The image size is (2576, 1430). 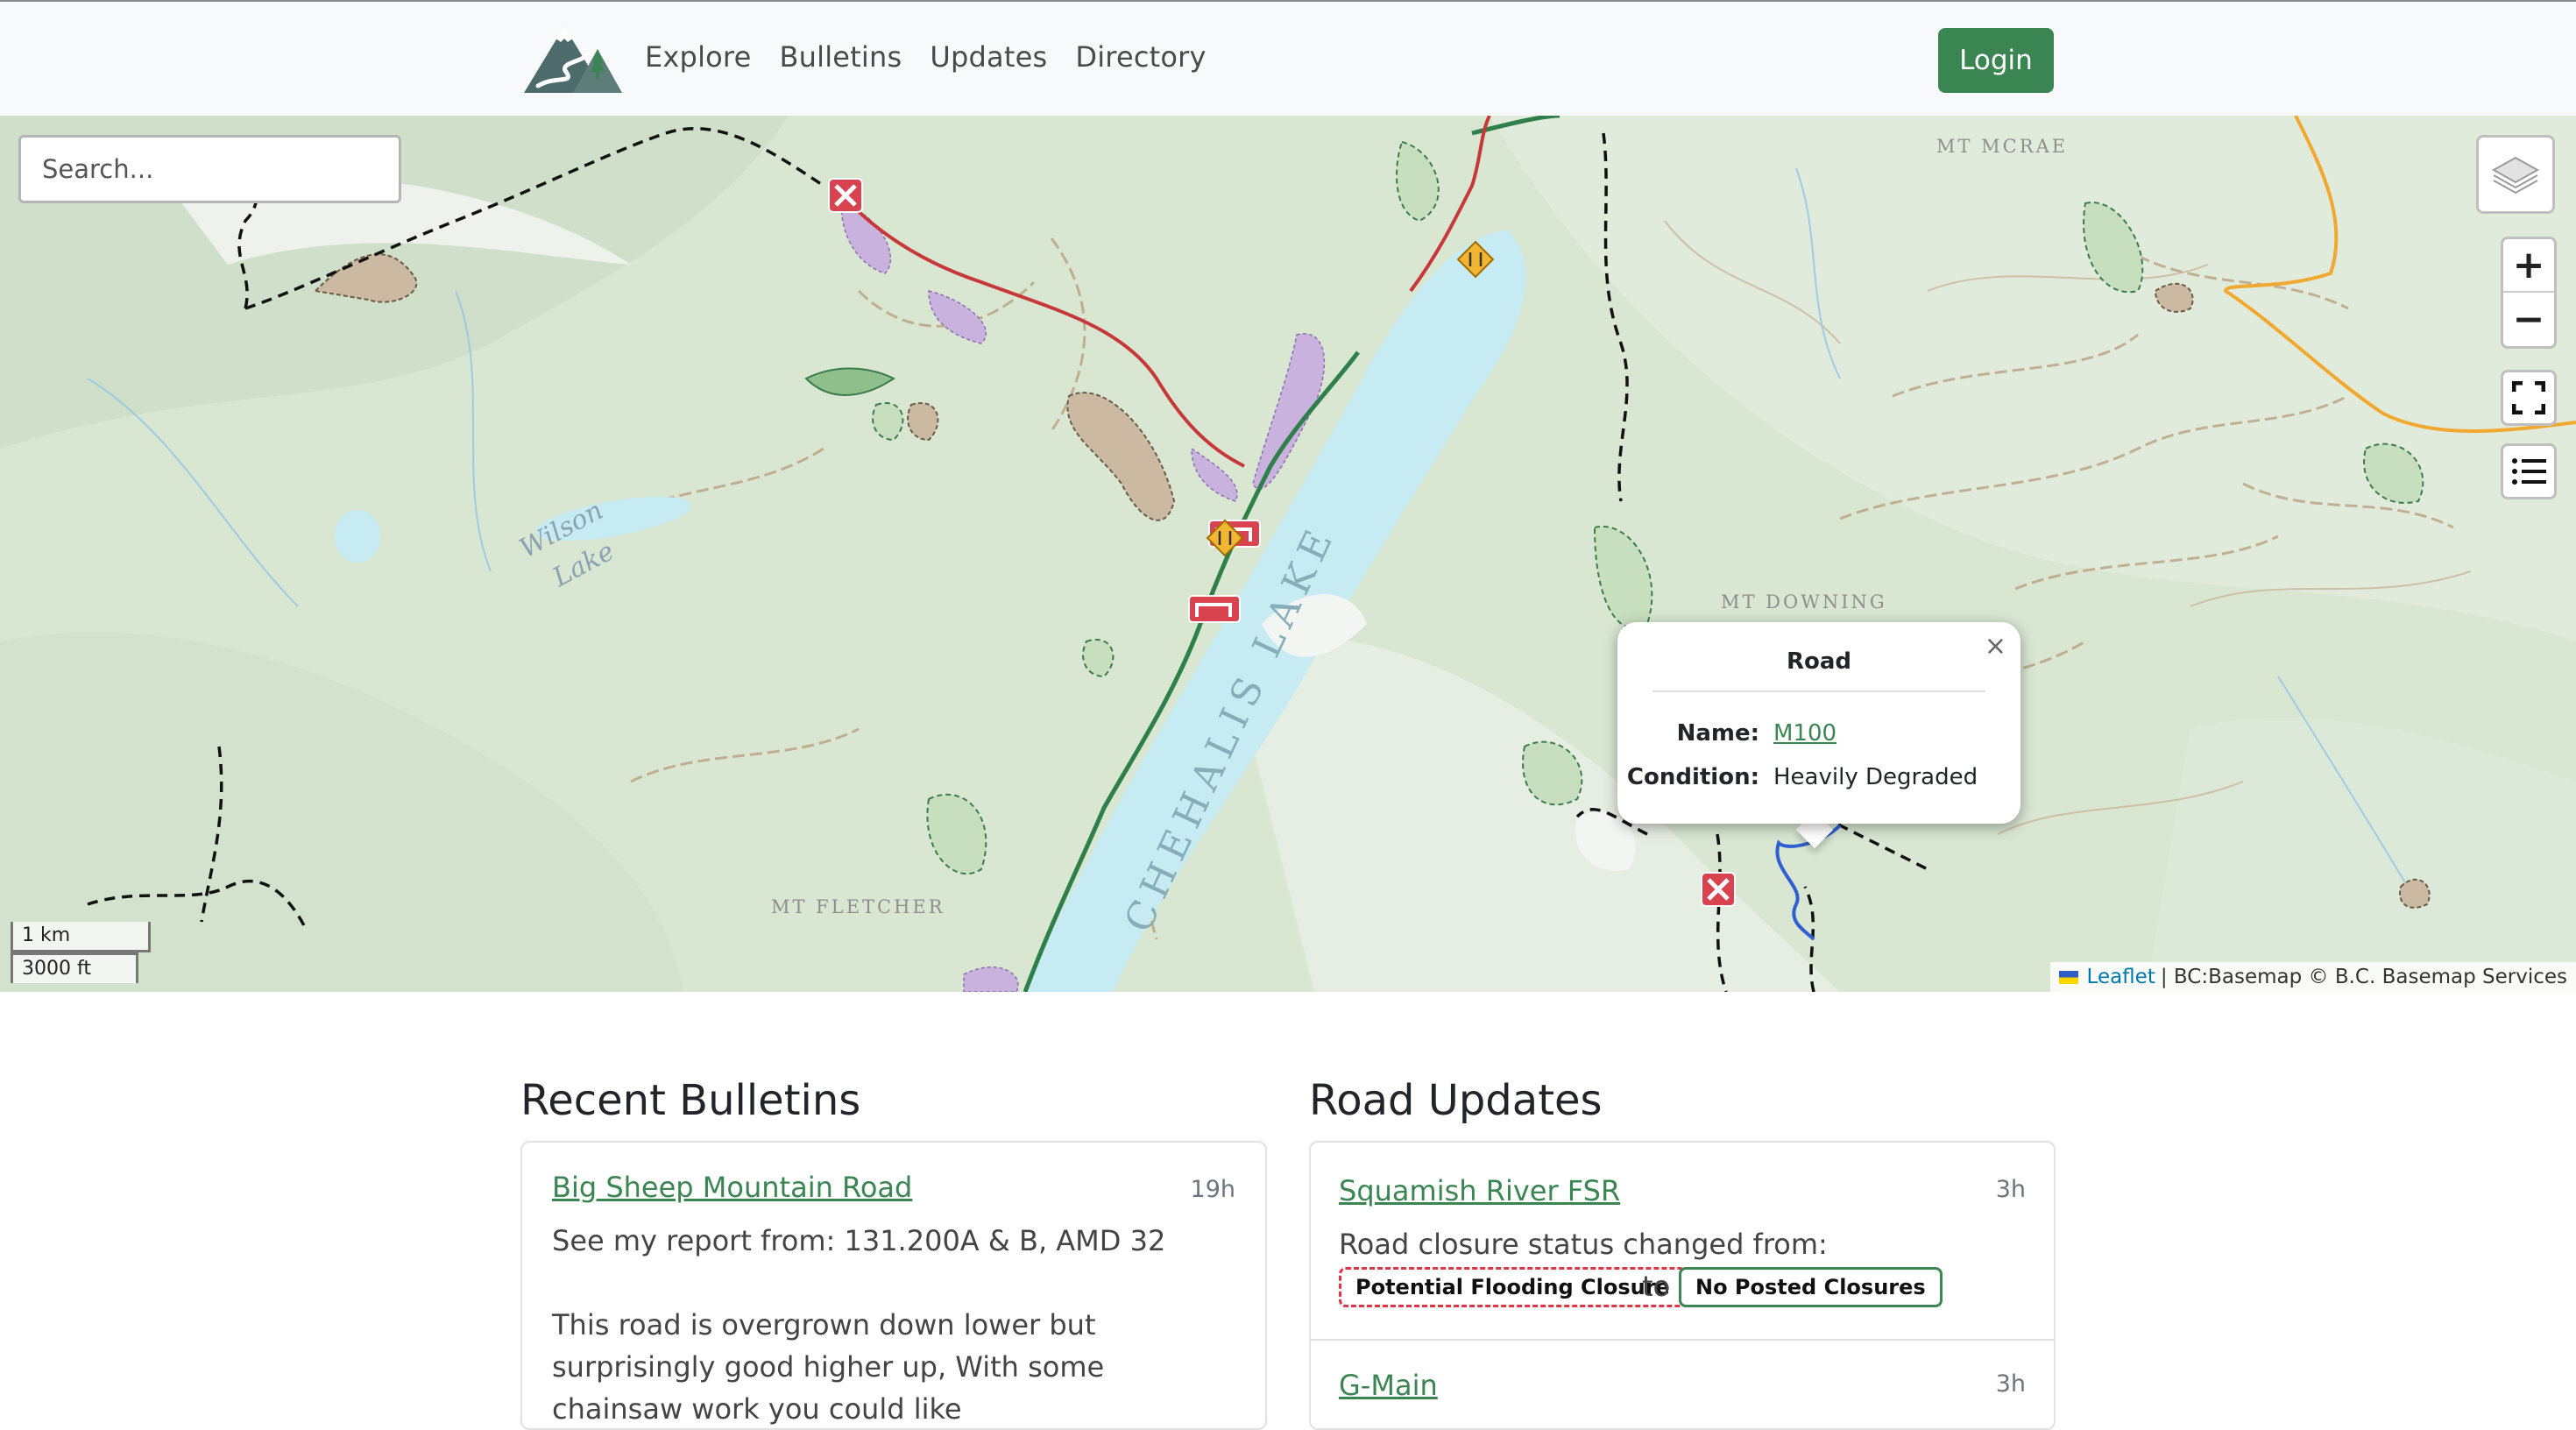 I want to click on logo-mountain-icon, so click(x=572, y=59).